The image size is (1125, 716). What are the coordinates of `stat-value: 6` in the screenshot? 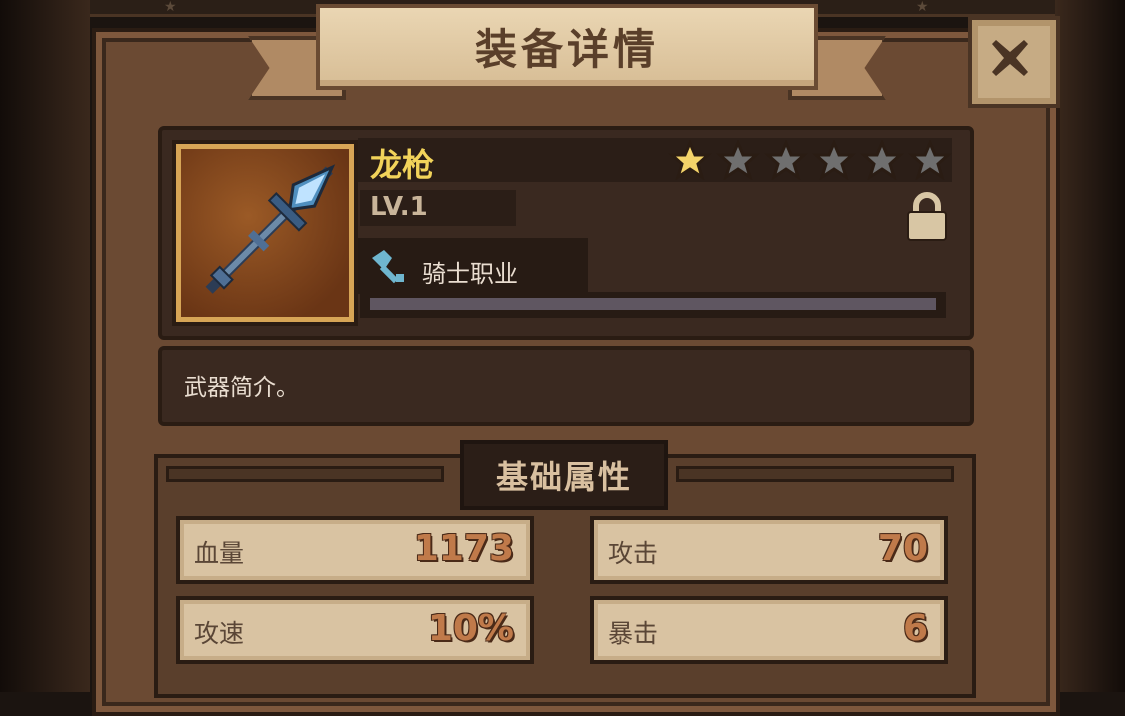 It's located at (915, 628).